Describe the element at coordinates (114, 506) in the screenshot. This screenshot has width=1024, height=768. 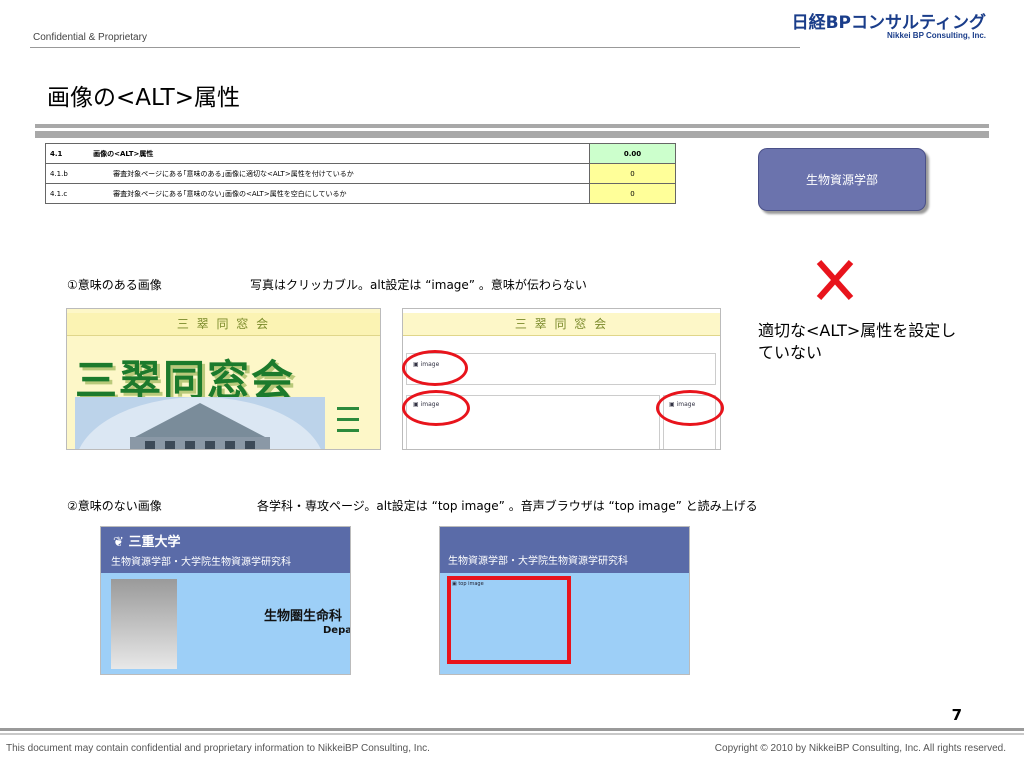
I see `section2-label: ②意味のない画像` at that location.